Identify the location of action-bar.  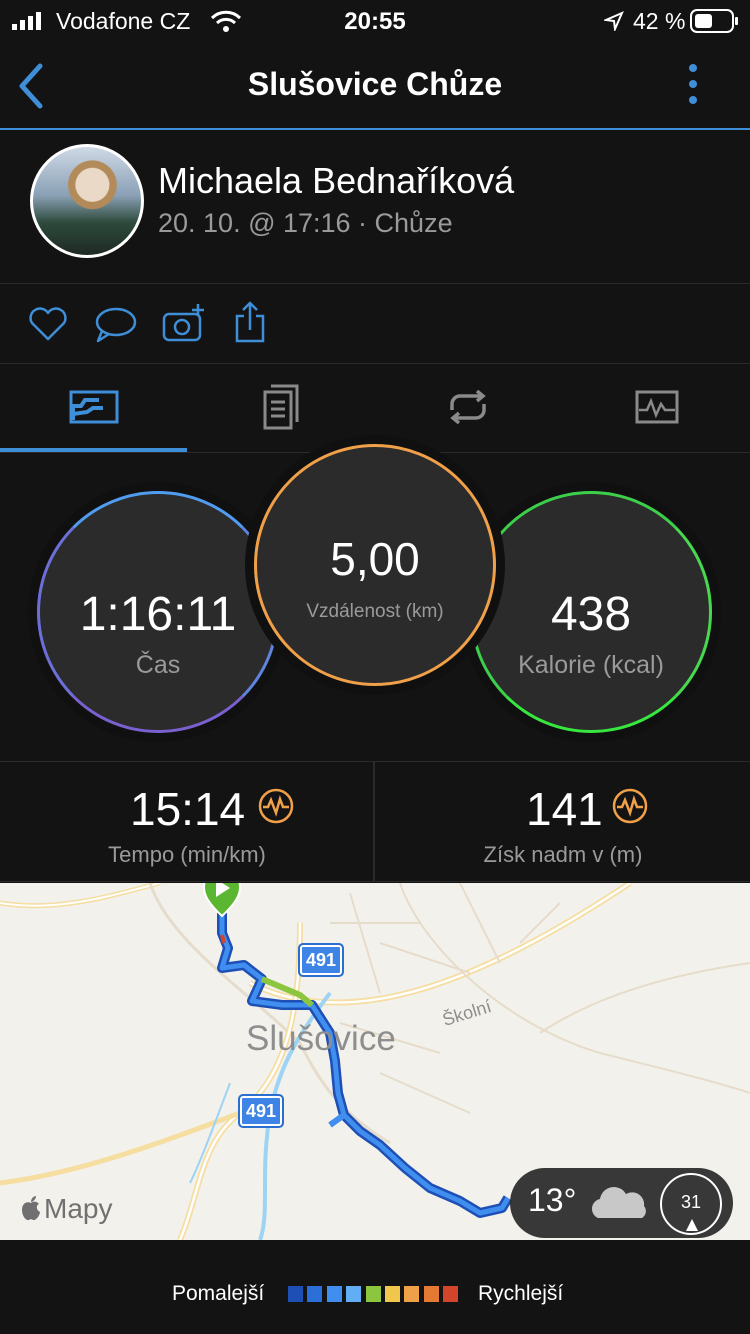
(375, 324).